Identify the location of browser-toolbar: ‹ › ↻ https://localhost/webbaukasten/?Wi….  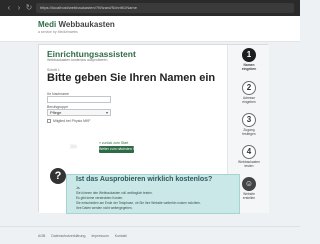
(150, 8).